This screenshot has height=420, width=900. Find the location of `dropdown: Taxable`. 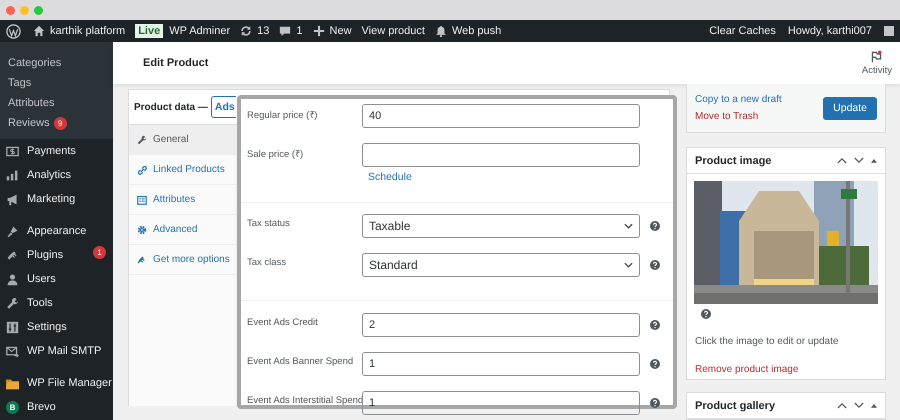

dropdown: Taxable is located at coordinates (501, 226).